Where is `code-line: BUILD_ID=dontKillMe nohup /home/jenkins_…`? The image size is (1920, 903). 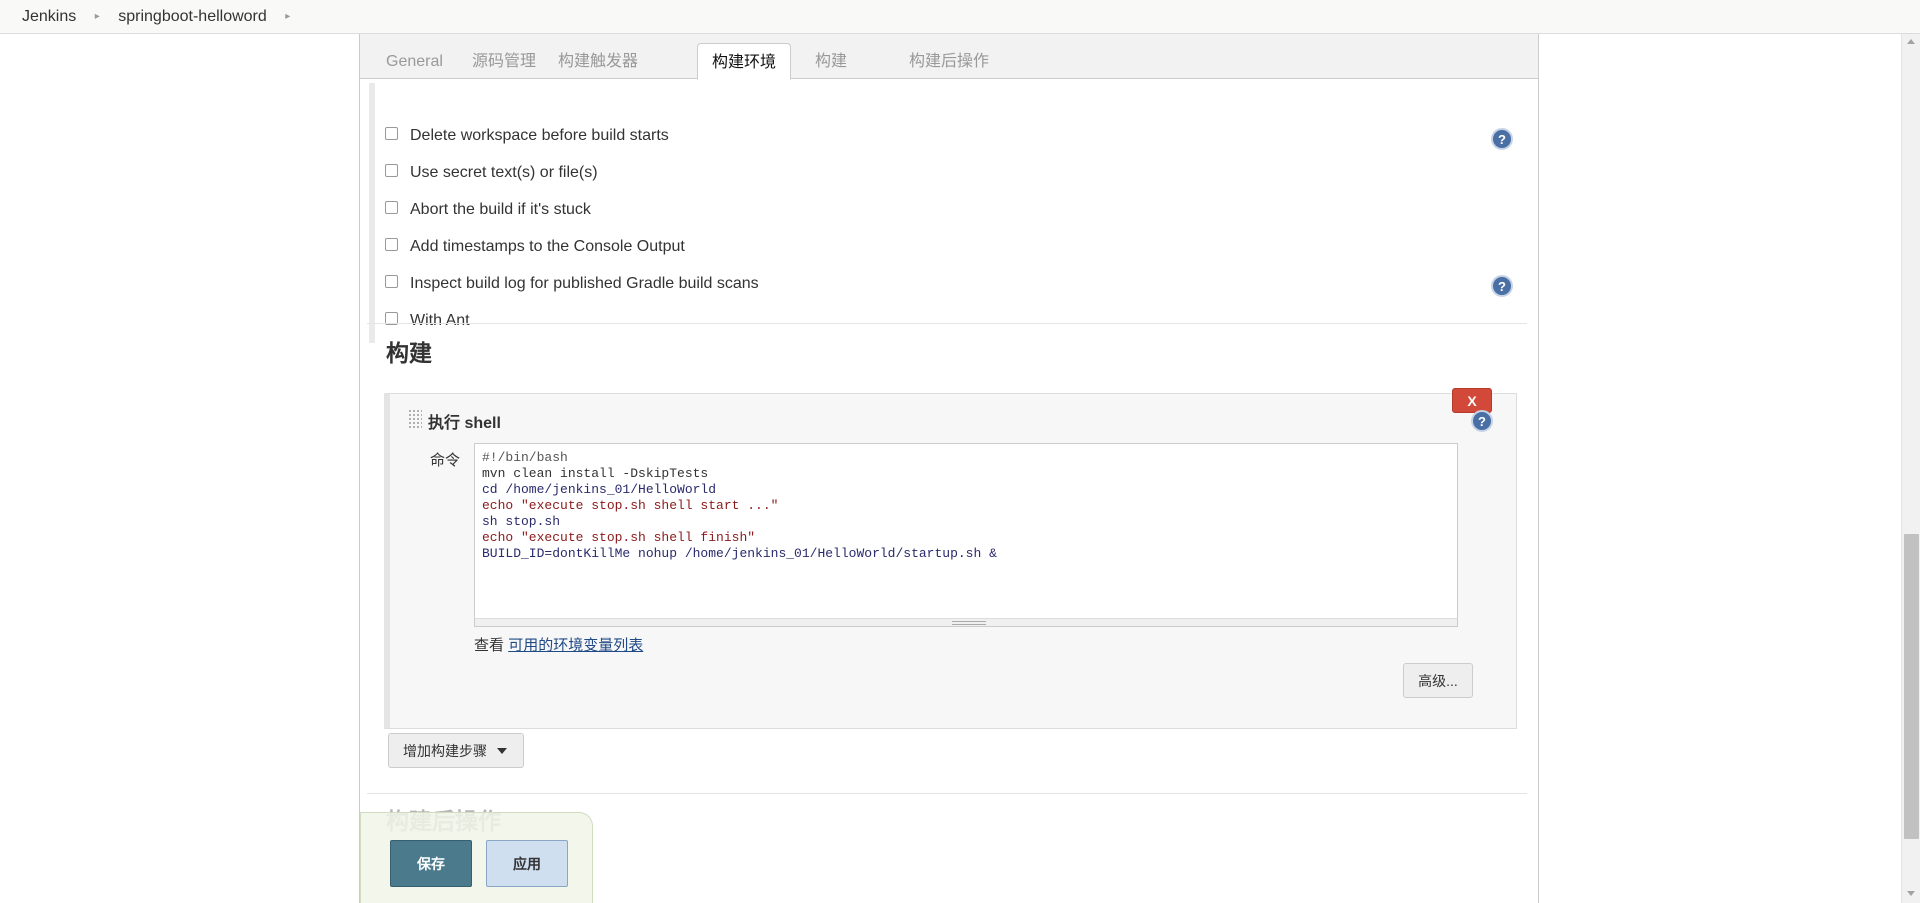
code-line: BUILD_ID=dontKillMe nohup /home/jenkins_… is located at coordinates (739, 553).